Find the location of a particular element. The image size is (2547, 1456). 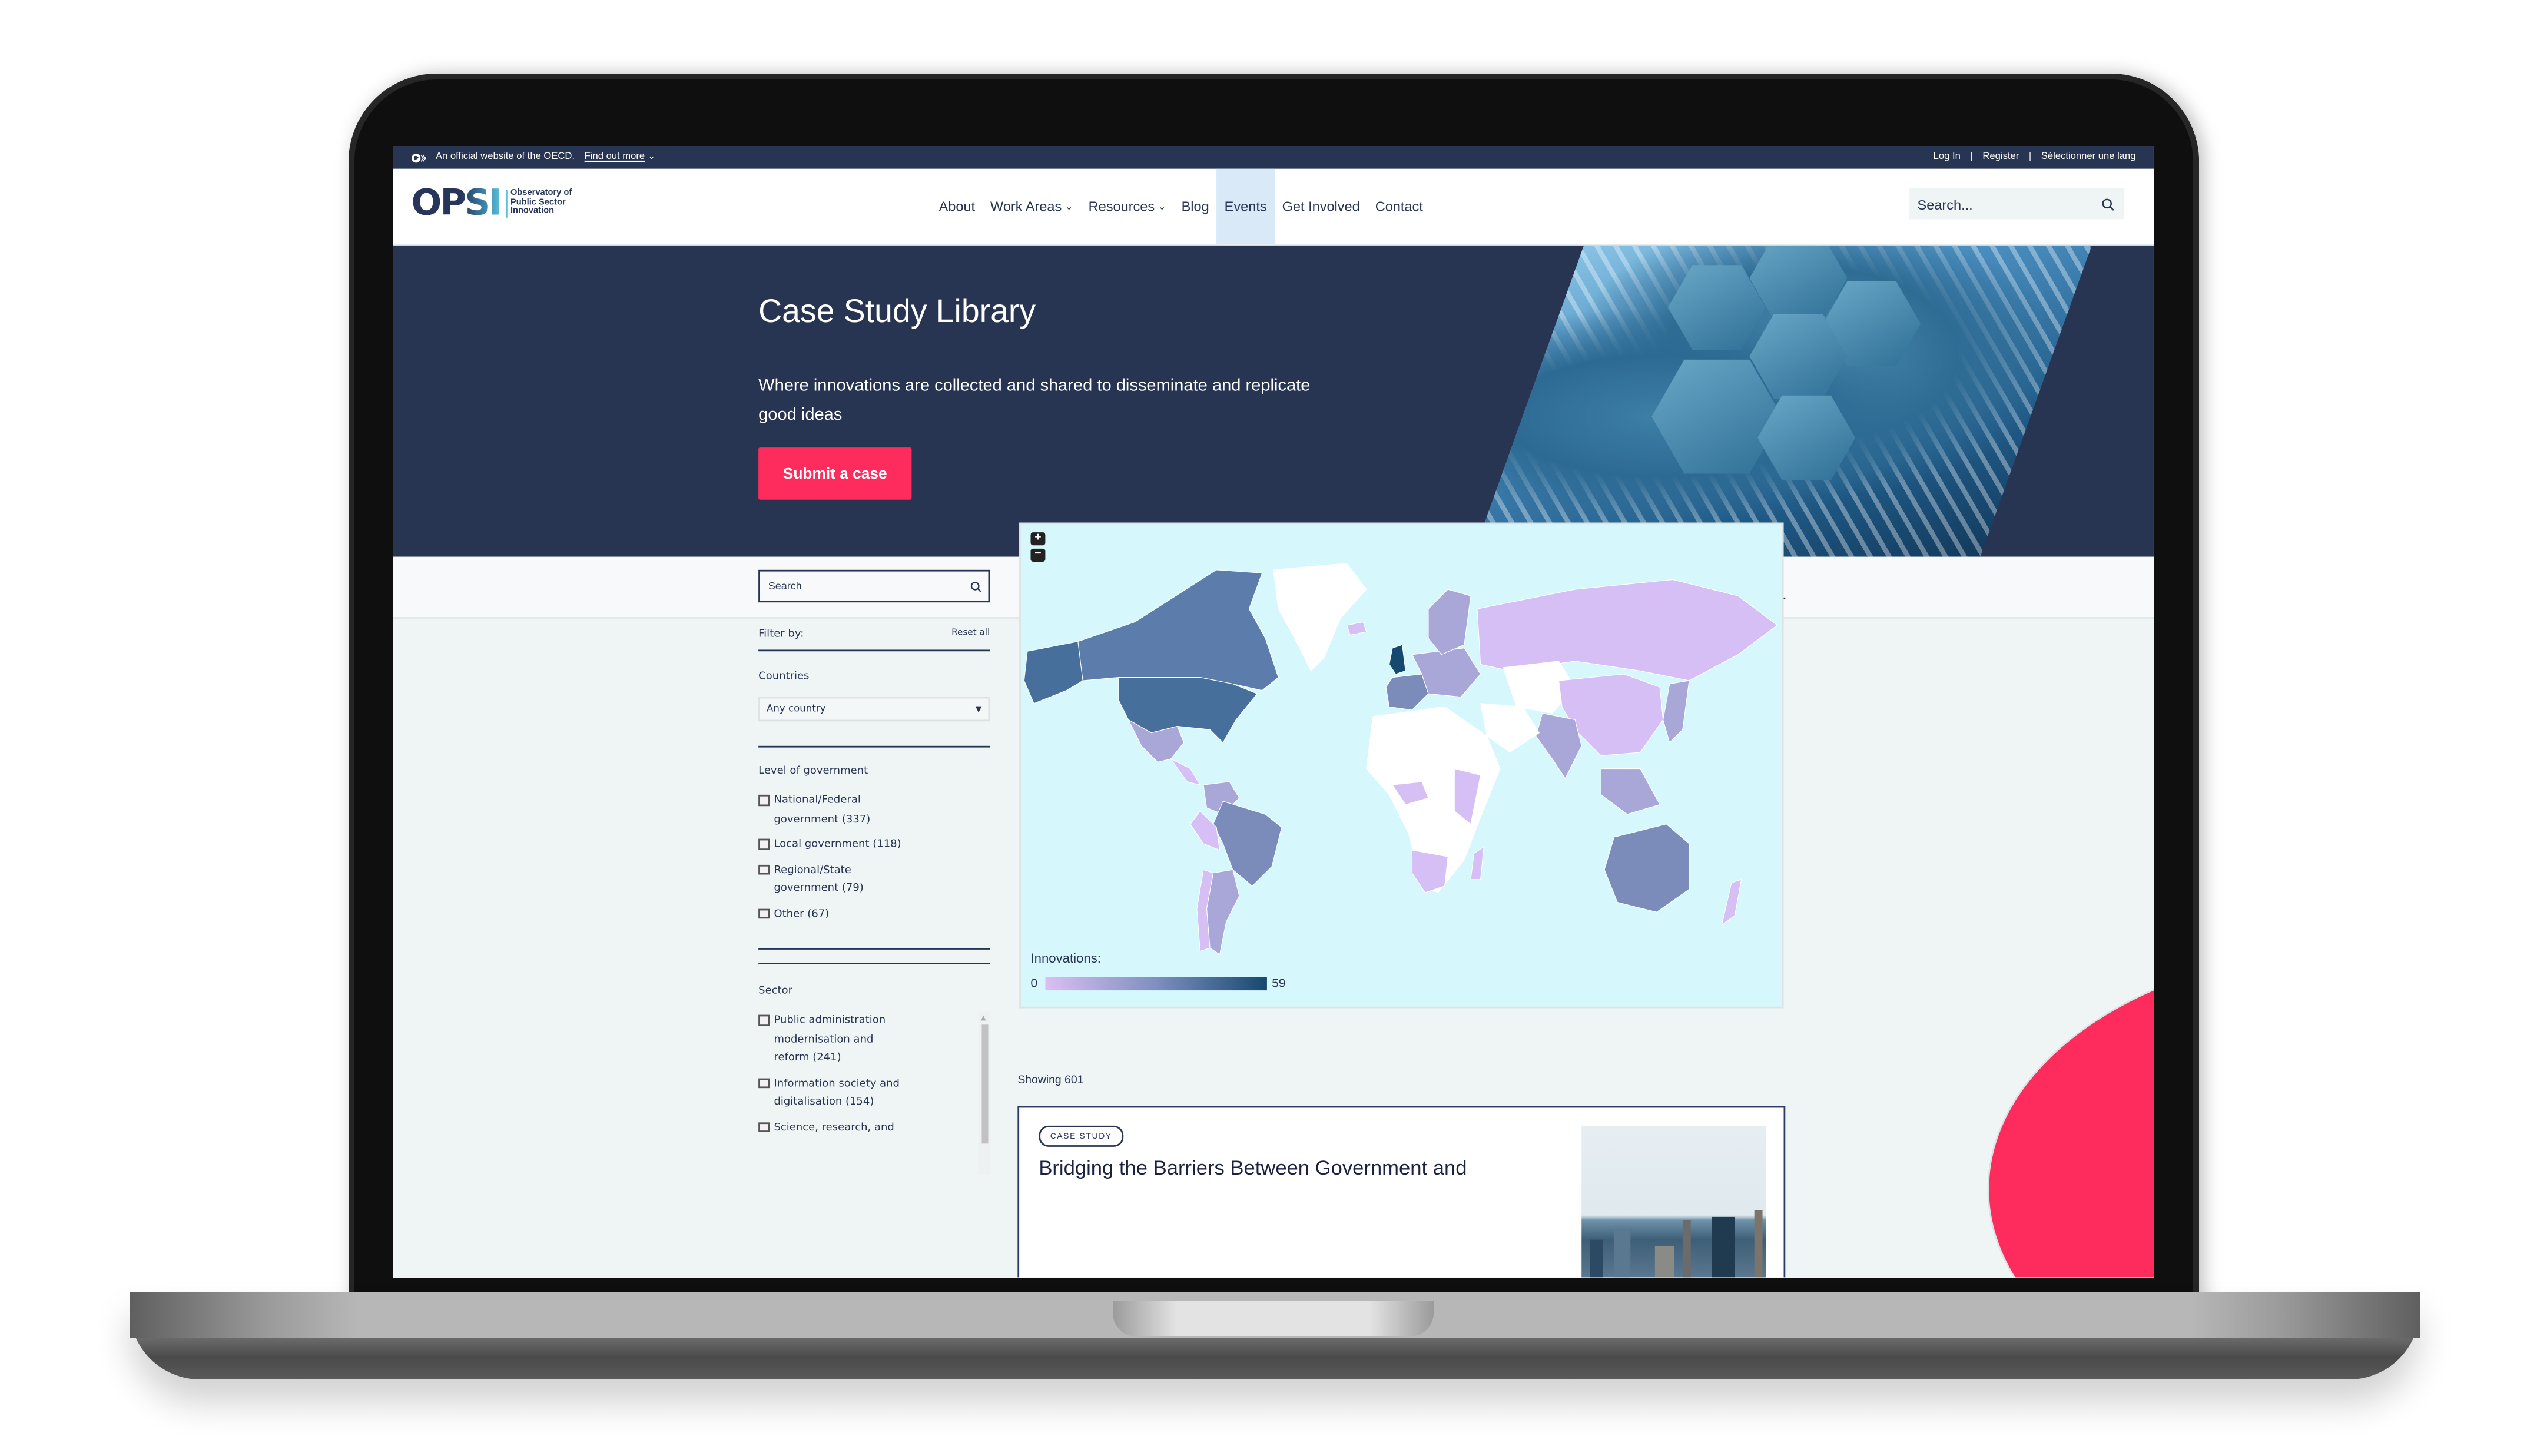

hero-image-telescope-mirrors is located at coordinates (1782, 401).